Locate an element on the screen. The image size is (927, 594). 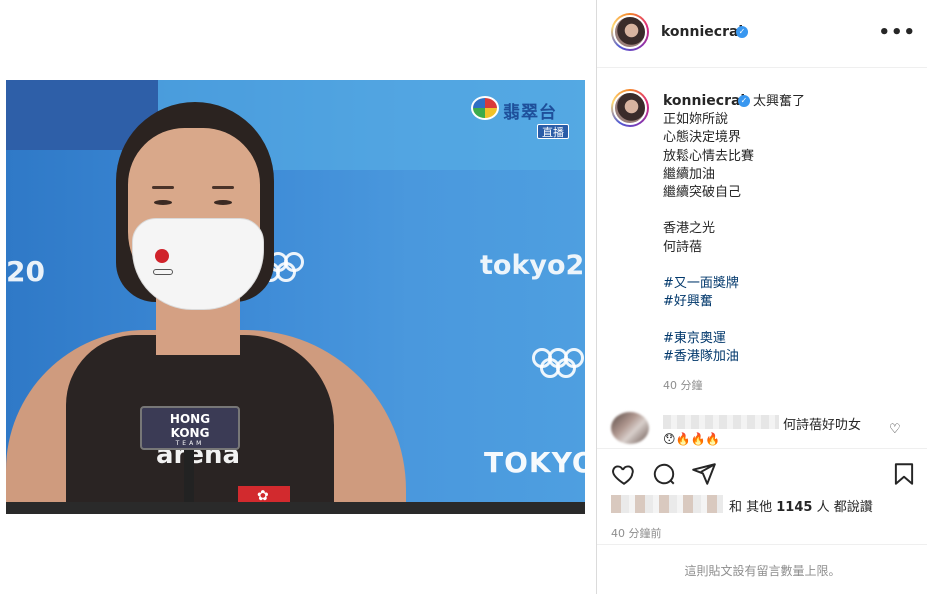
comment-icon is located at coordinates (664, 474).